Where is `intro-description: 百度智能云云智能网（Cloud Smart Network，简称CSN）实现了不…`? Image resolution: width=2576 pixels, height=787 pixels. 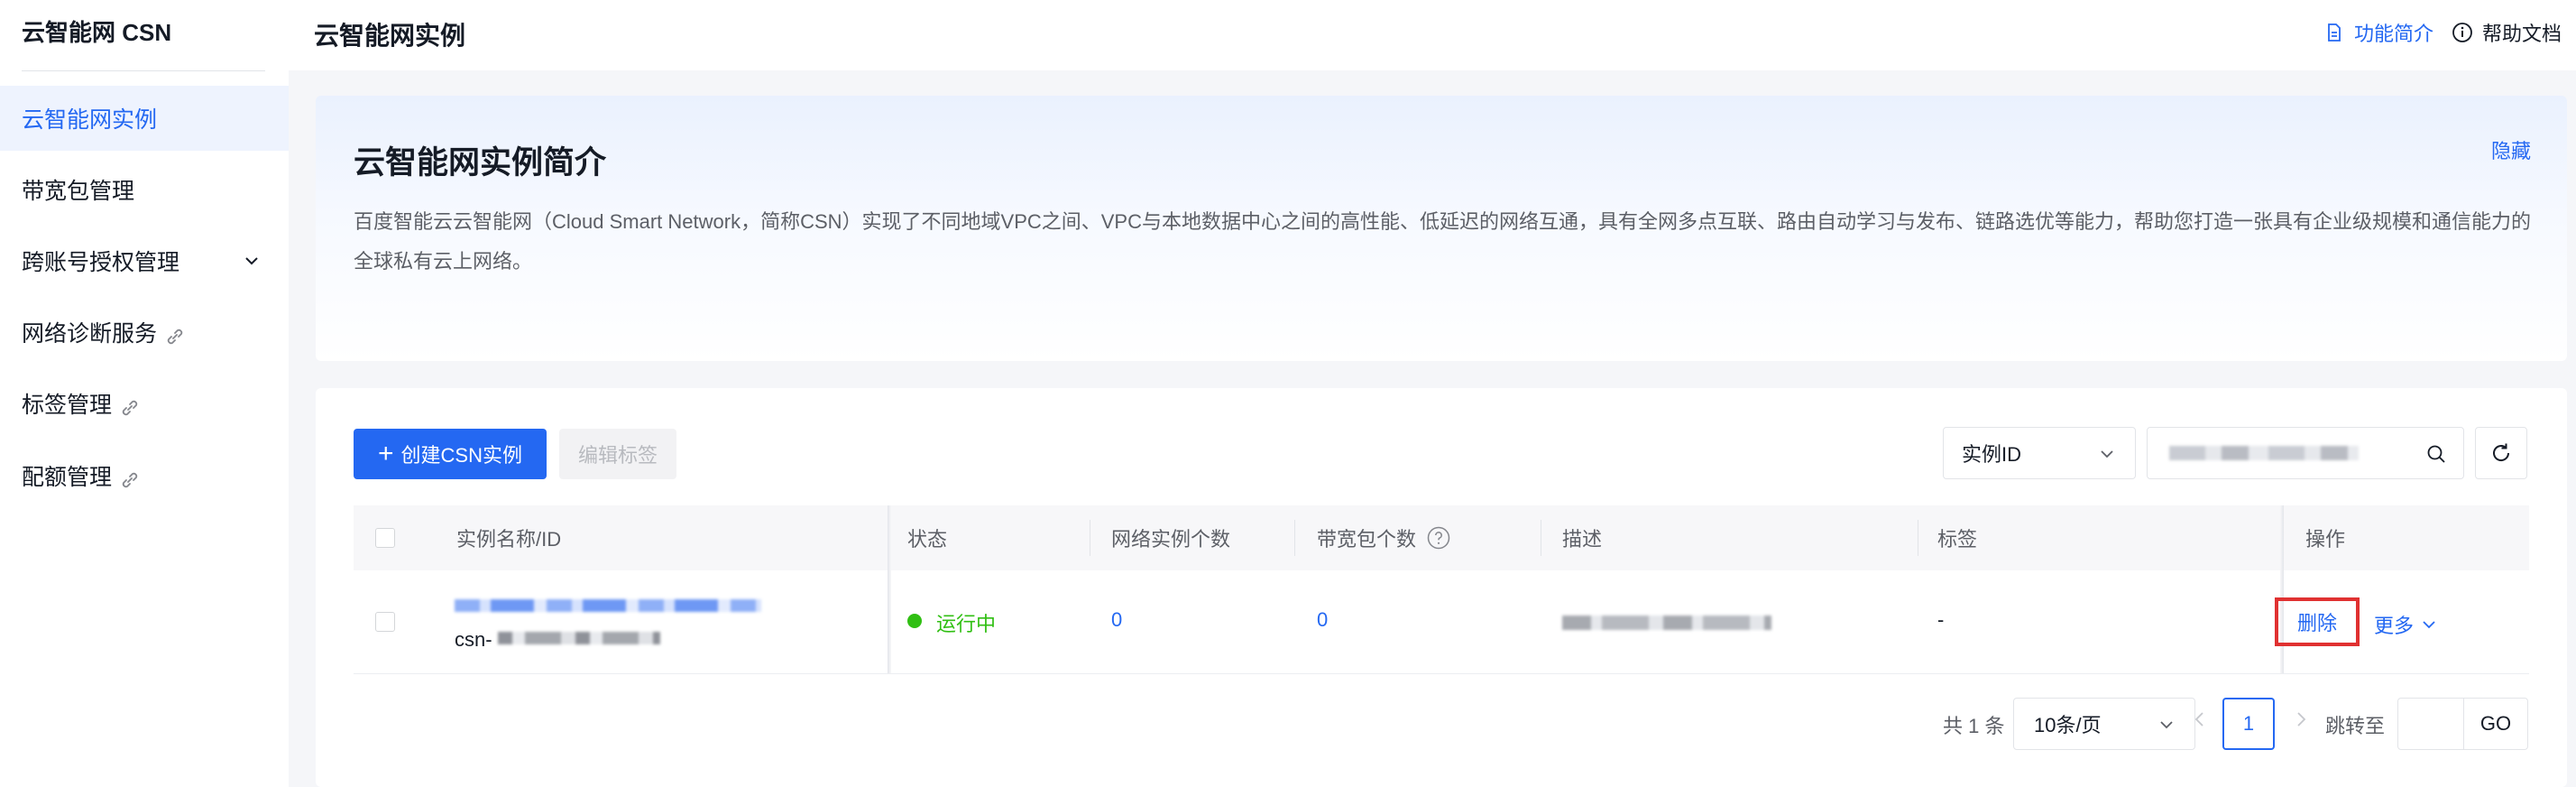
intro-description: 百度智能云云智能网（Cloud Smart Network，简称CSN）实现了不… is located at coordinates (1443, 241).